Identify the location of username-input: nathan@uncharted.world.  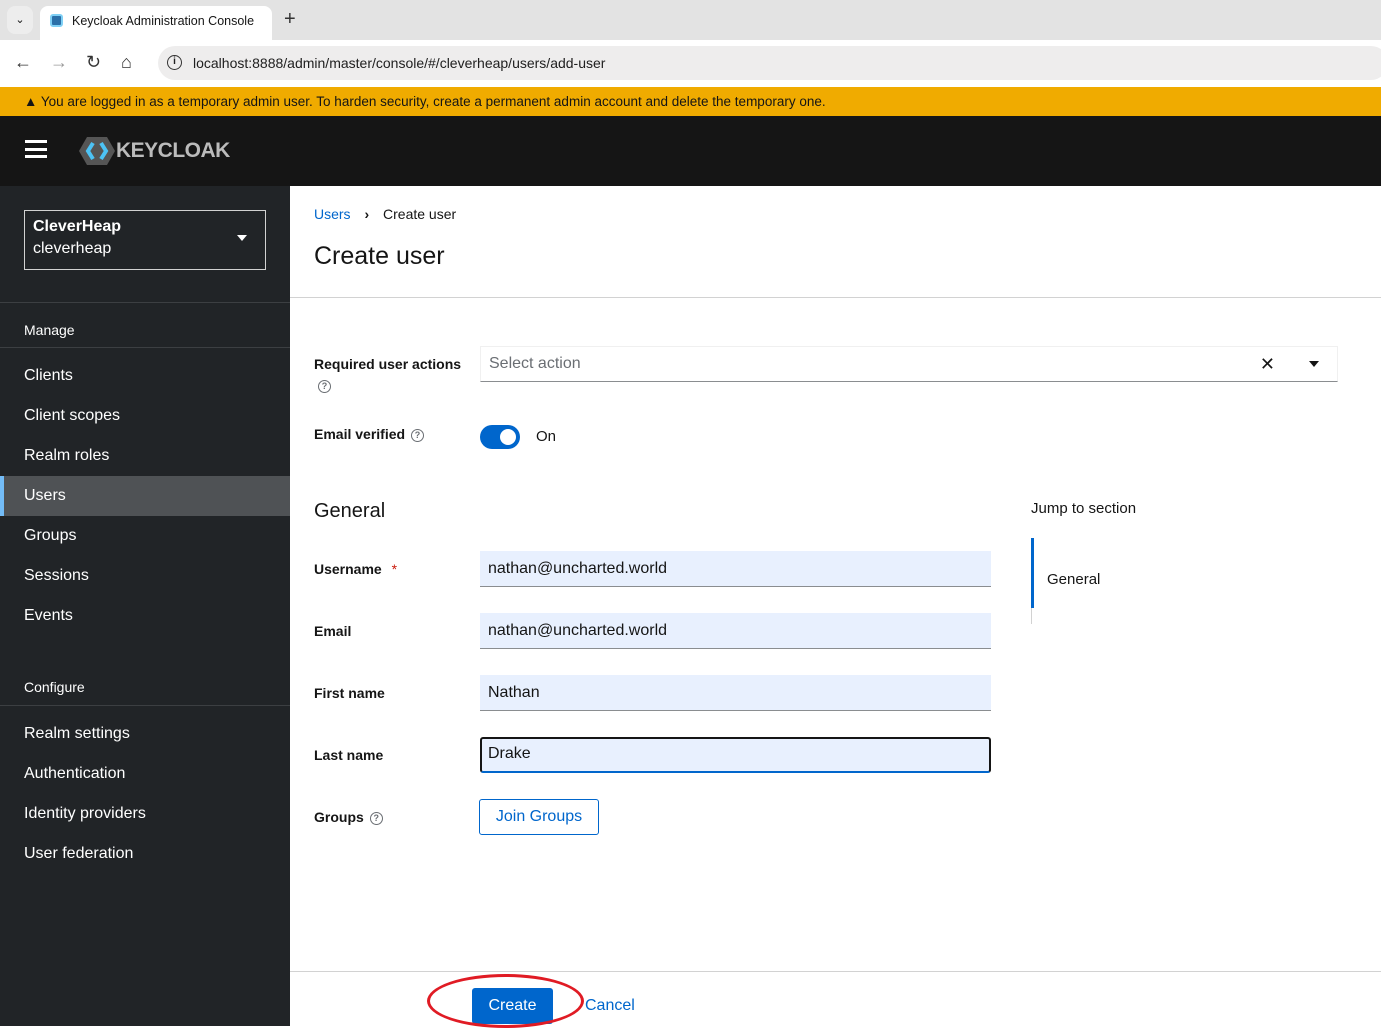
(735, 569).